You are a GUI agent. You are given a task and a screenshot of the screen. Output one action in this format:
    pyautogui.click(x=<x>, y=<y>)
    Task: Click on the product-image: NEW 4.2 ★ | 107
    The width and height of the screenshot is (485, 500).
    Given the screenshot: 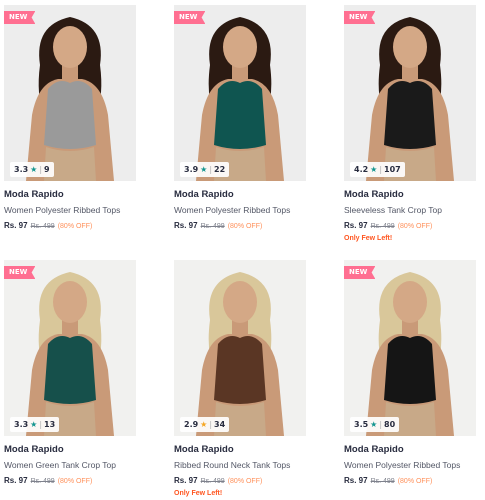 What is the action you would take?
    pyautogui.click(x=410, y=93)
    